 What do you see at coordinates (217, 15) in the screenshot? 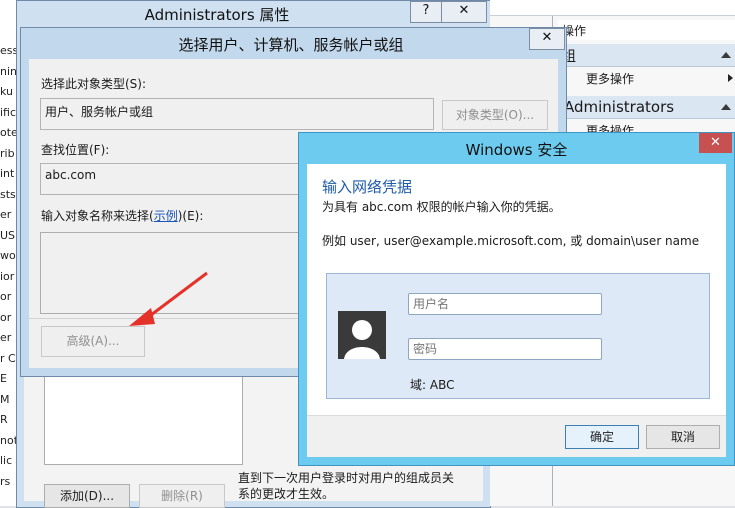
I see `administrators-window-title: Administrators 属性` at bounding box center [217, 15].